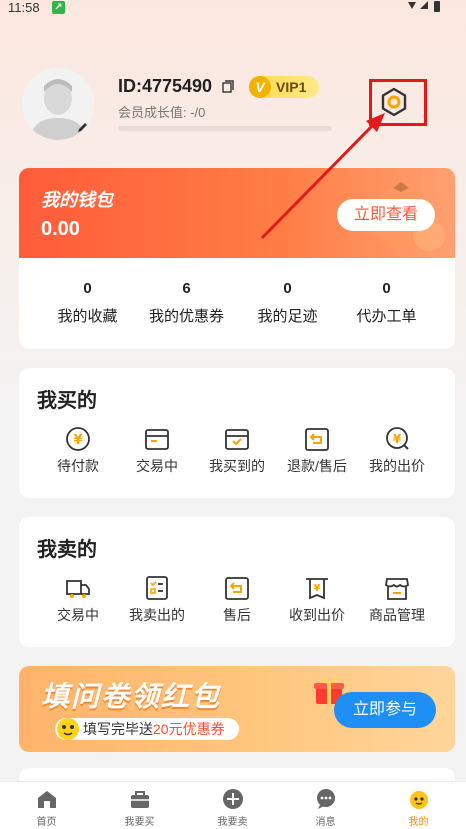 The height and width of the screenshot is (829, 466). Describe the element at coordinates (189, 729) in the screenshot. I see `banner-subtitle-highlight: 20元优惠券` at that location.